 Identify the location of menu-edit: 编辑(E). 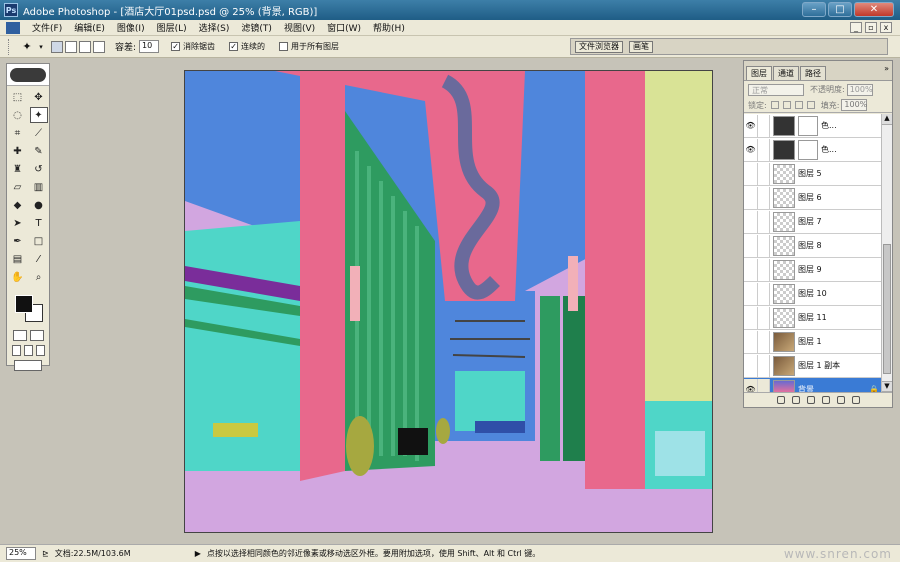
(89, 27).